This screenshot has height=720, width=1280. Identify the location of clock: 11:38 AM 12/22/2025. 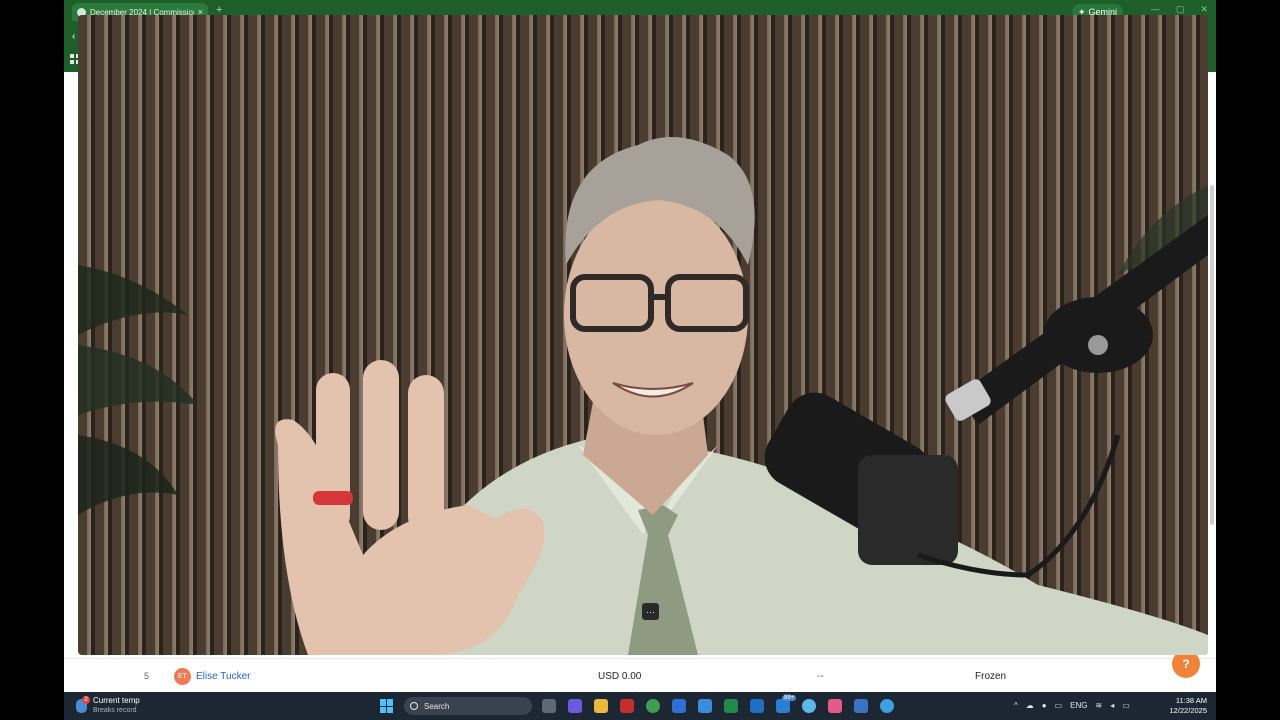
(1187, 706).